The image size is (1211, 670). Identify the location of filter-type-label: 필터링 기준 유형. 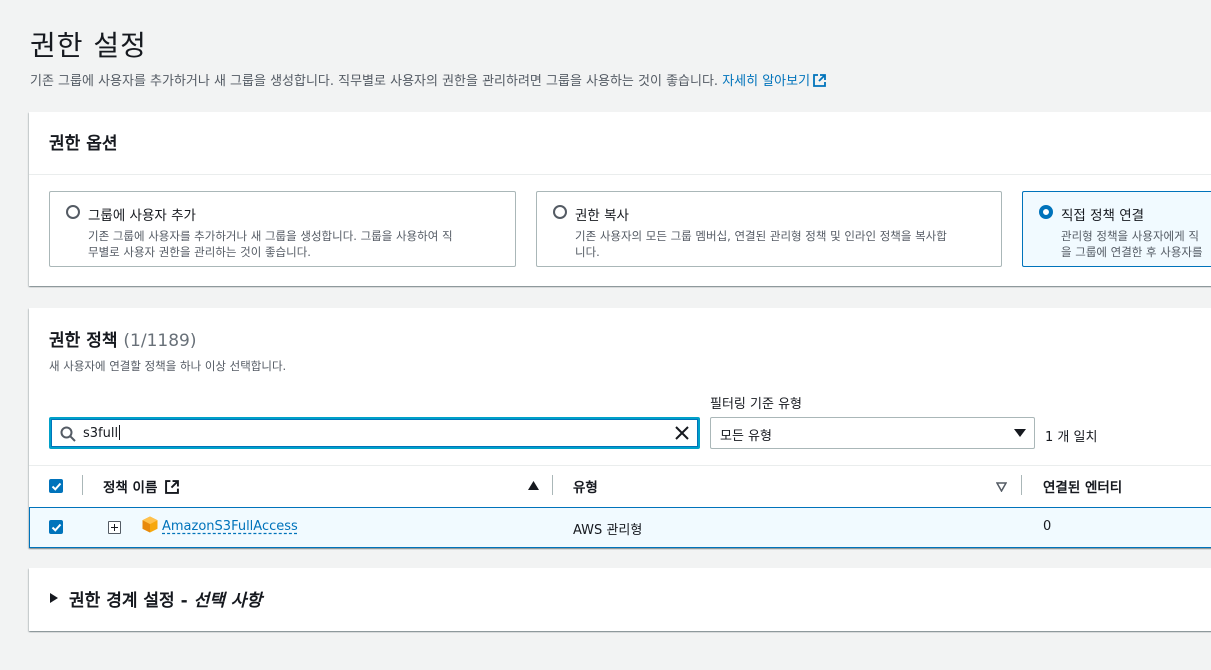
(756, 404).